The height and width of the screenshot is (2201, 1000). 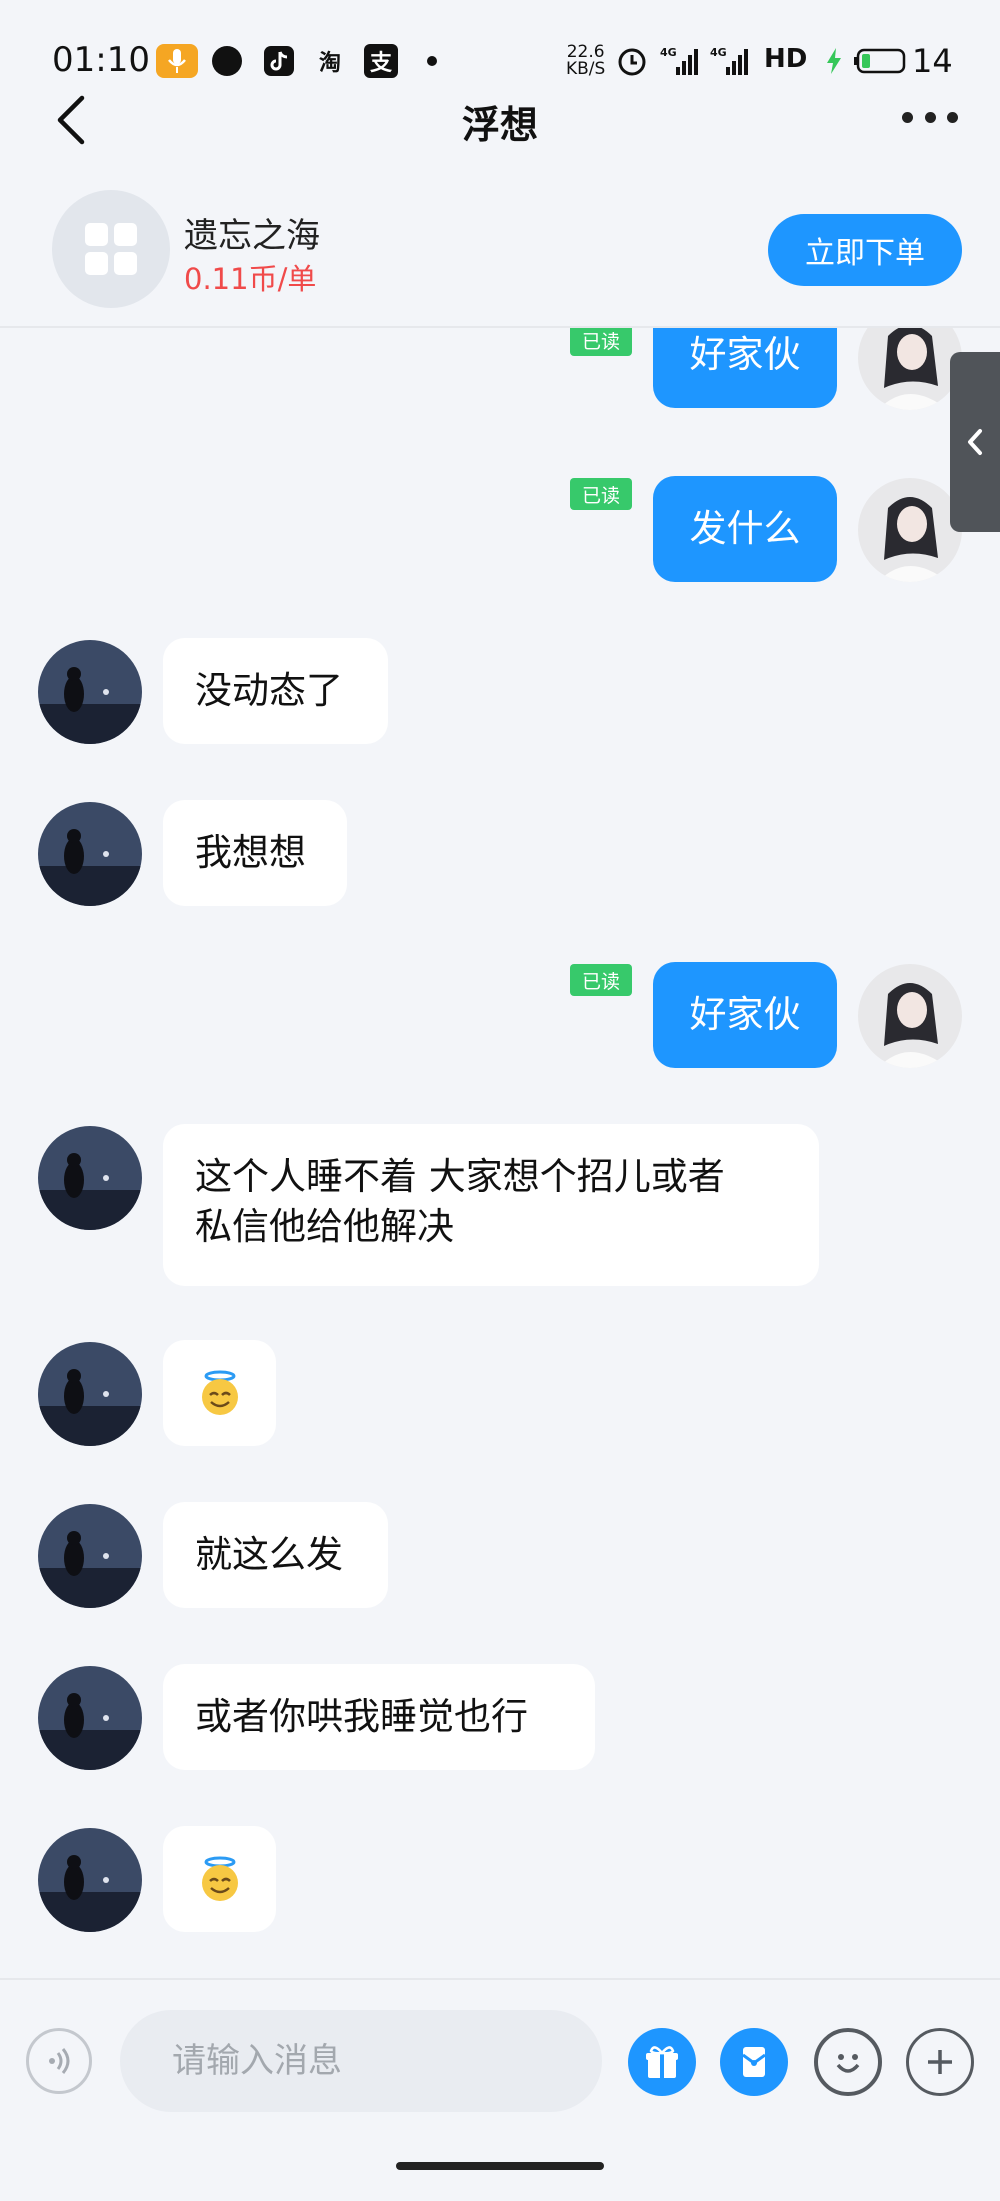 I want to click on emoji-button, so click(x=848, y=2062).